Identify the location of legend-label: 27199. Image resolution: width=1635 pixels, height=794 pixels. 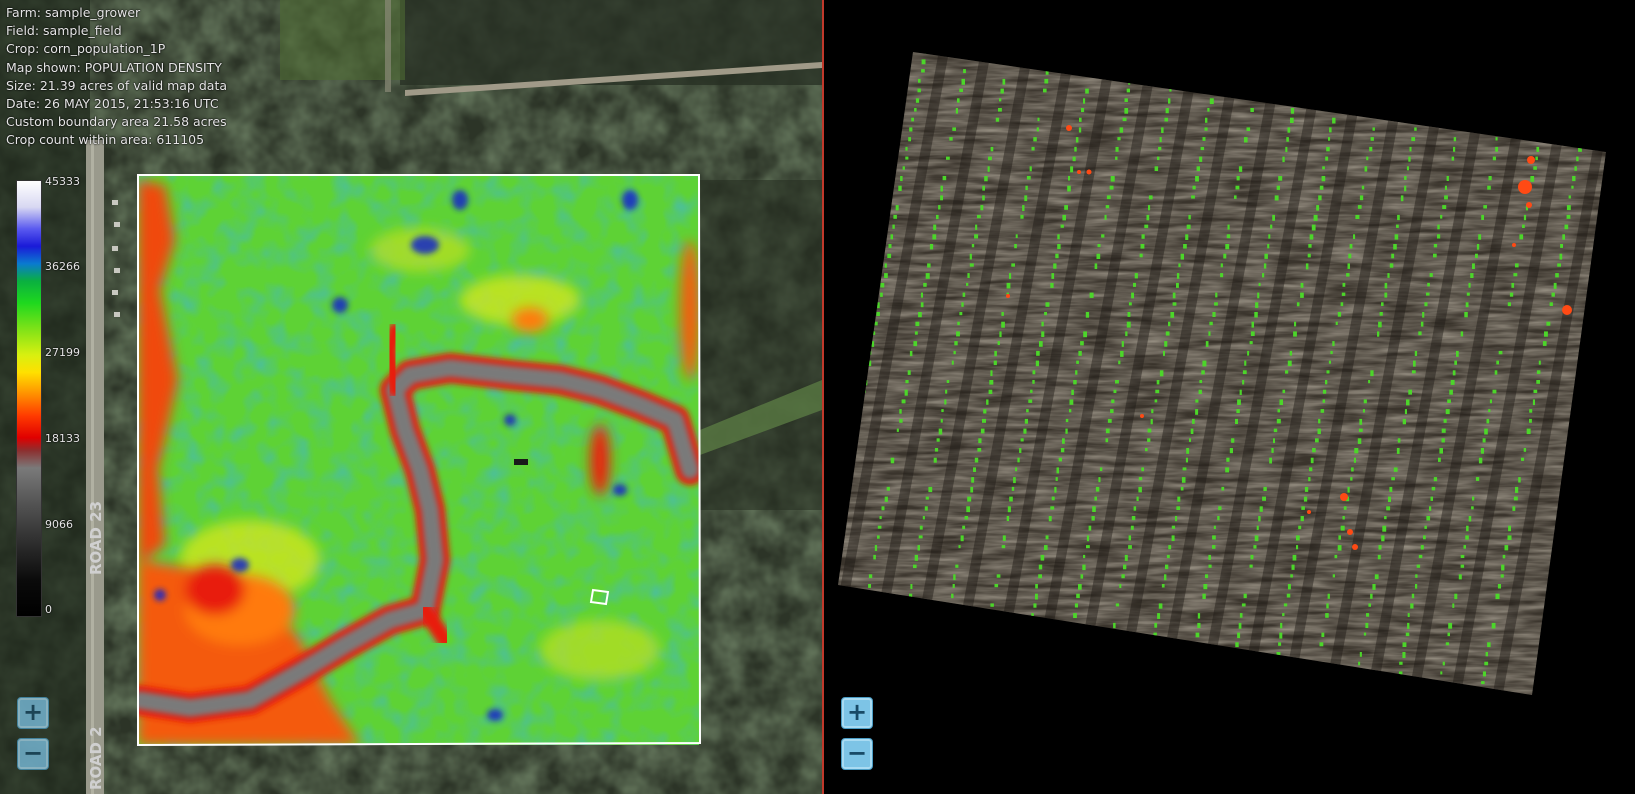
(62, 352).